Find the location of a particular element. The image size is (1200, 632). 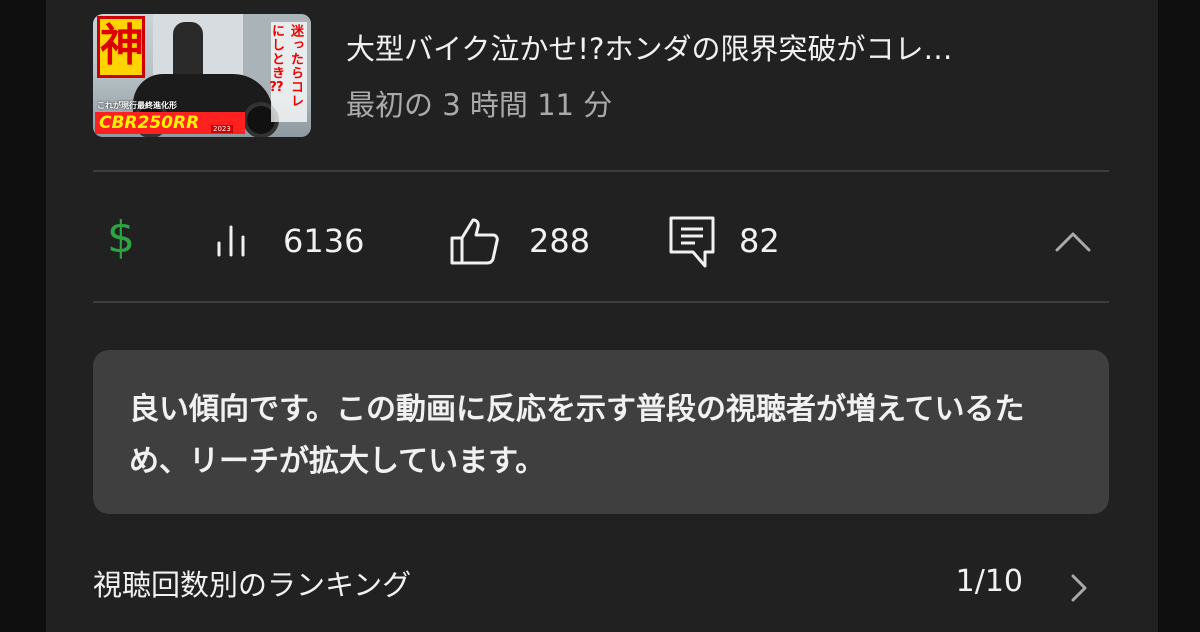

thumbnail-small-text: これが現行最終進化形 is located at coordinates (137, 105).